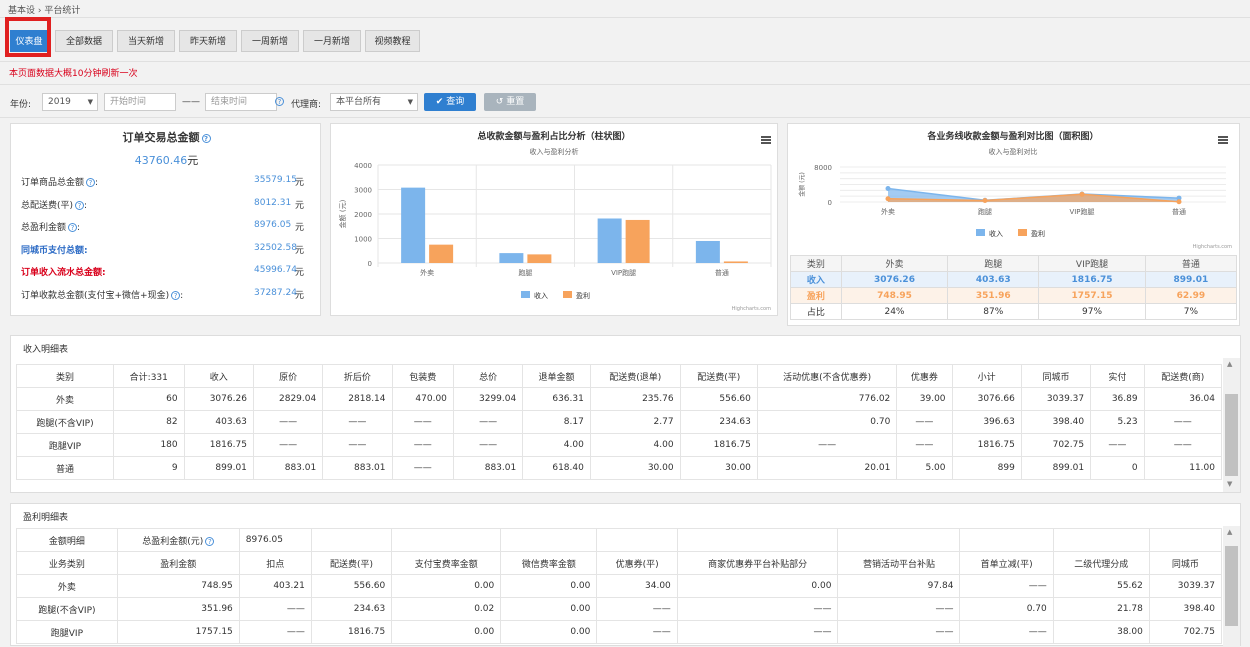 The height and width of the screenshot is (647, 1250). I want to click on summary-row-label: 订单收入流水总金额:, so click(63, 273).